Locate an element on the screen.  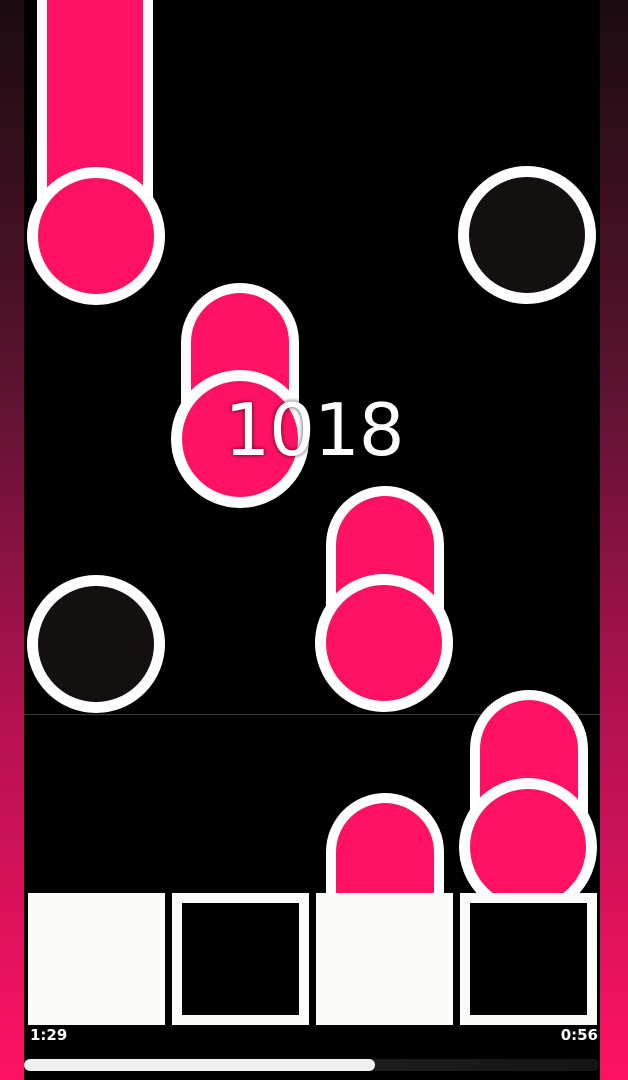
score-counter: 1018 is located at coordinates (314, 430).